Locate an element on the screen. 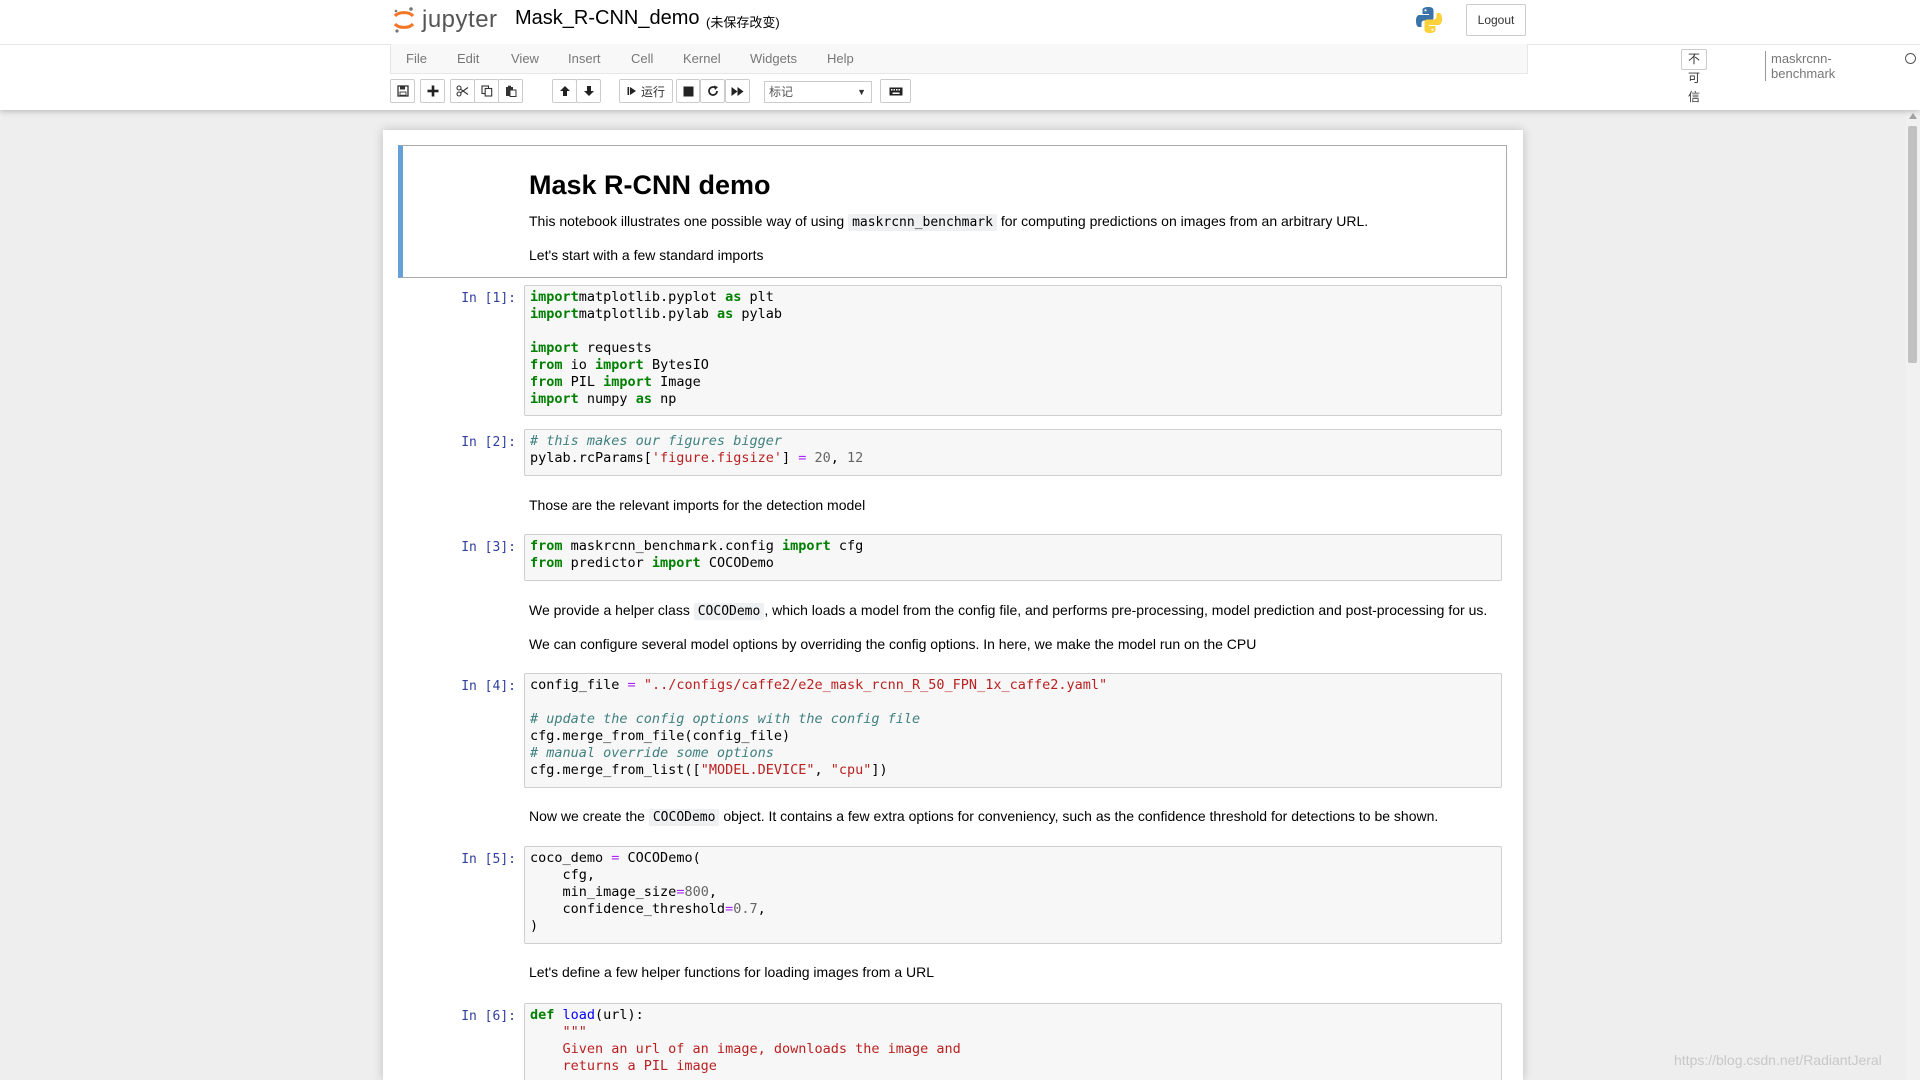 This screenshot has height=1080, width=1920. cell-prompt: In [2]: is located at coordinates (488, 442).